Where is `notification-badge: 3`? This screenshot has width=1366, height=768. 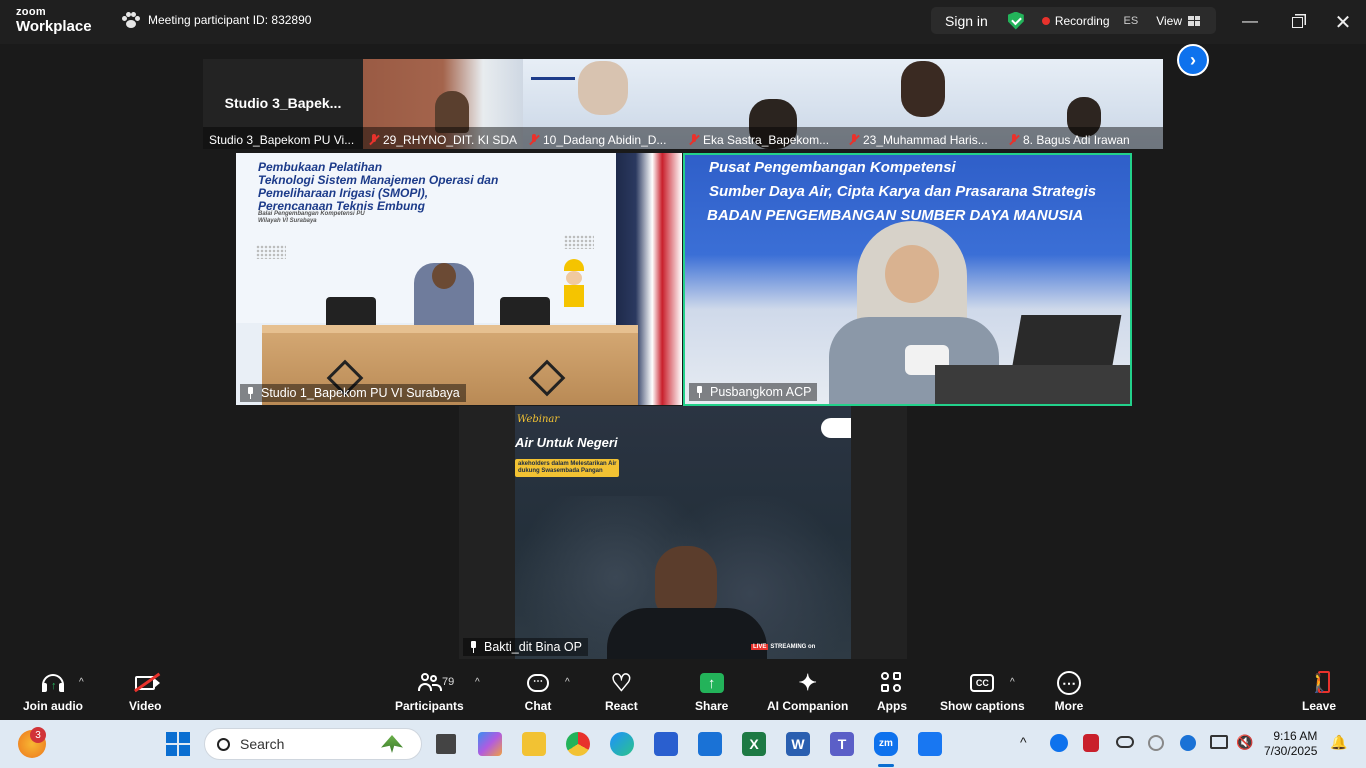
notification-badge: 3 is located at coordinates (38, 735).